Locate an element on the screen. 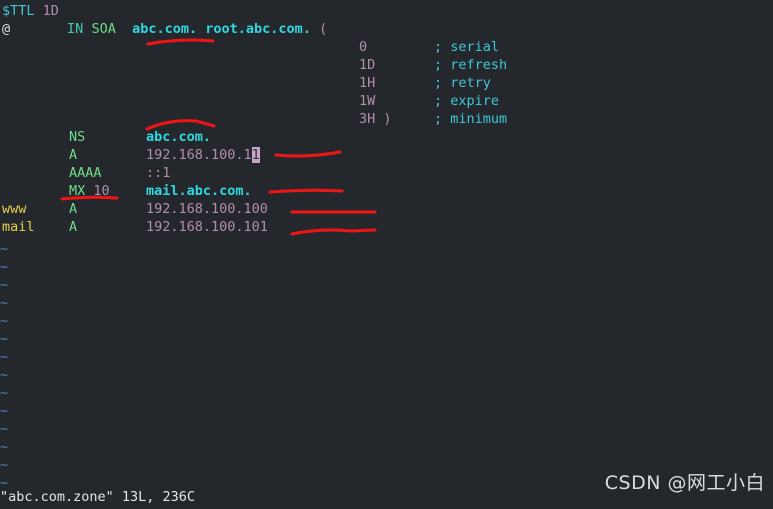 The image size is (773, 509). soa-expire-value: 1W is located at coordinates (367, 101).